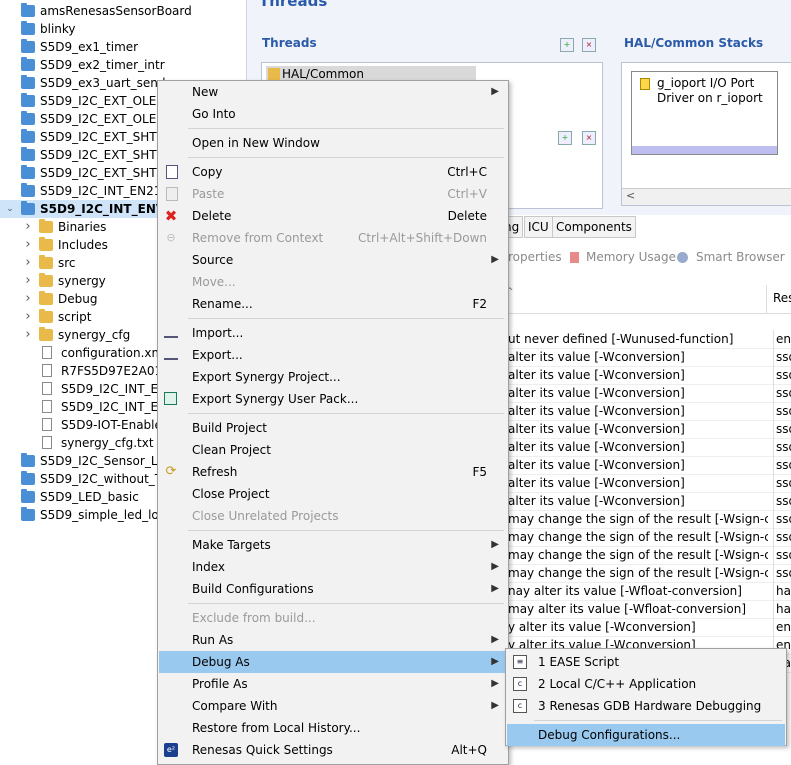  What do you see at coordinates (645, 339) in the screenshot?
I see `table-row: ut never defined [-Wunused-function] en2` at bounding box center [645, 339].